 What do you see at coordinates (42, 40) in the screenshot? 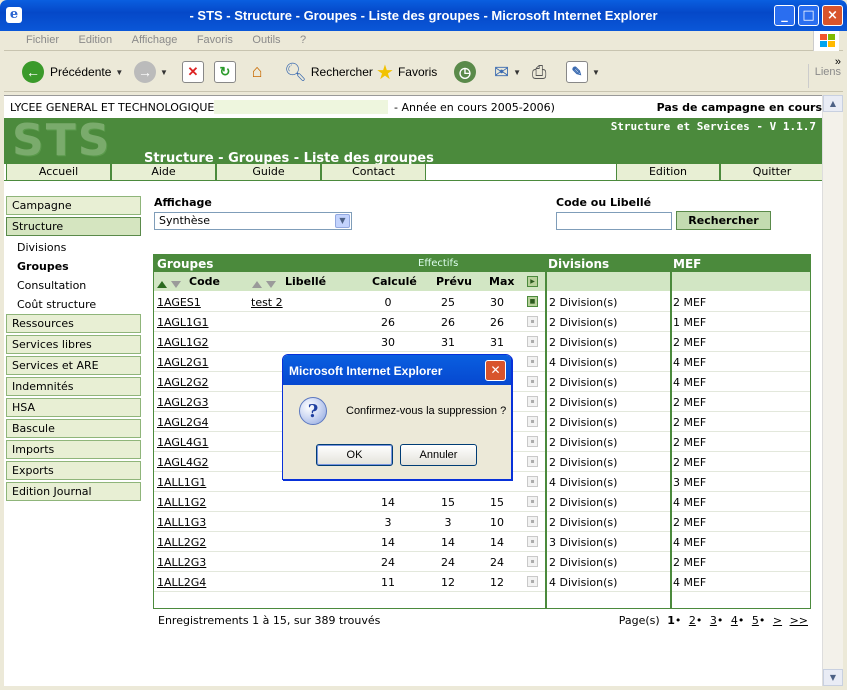
I see `menu-fichier: Fichier` at bounding box center [42, 40].